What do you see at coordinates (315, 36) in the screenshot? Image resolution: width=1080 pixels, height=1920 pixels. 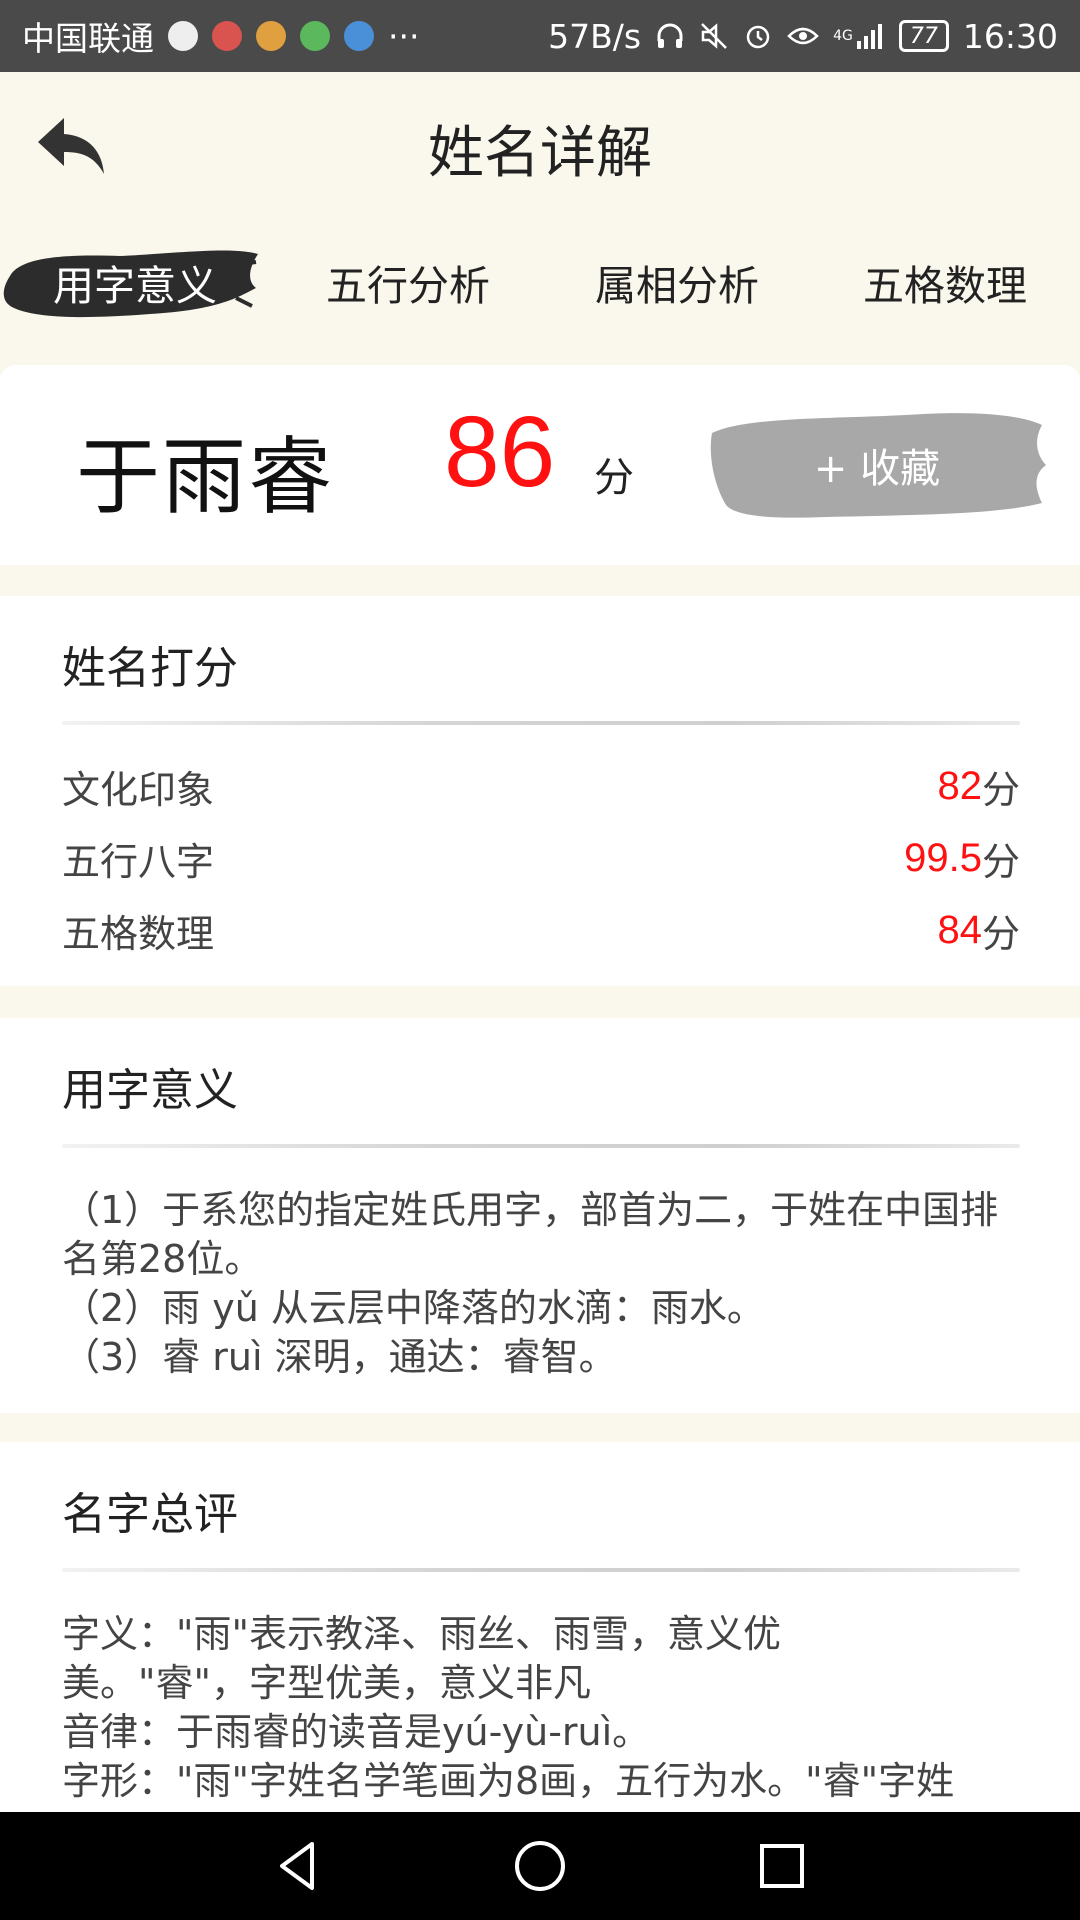 I see `play-store-icon` at bounding box center [315, 36].